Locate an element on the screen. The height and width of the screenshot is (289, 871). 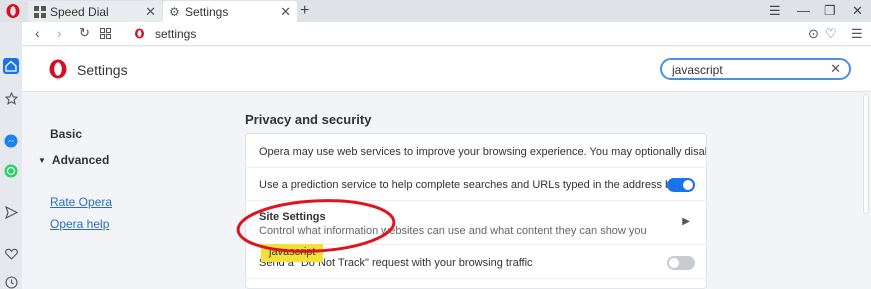
search-input is located at coordinates (747, 70).